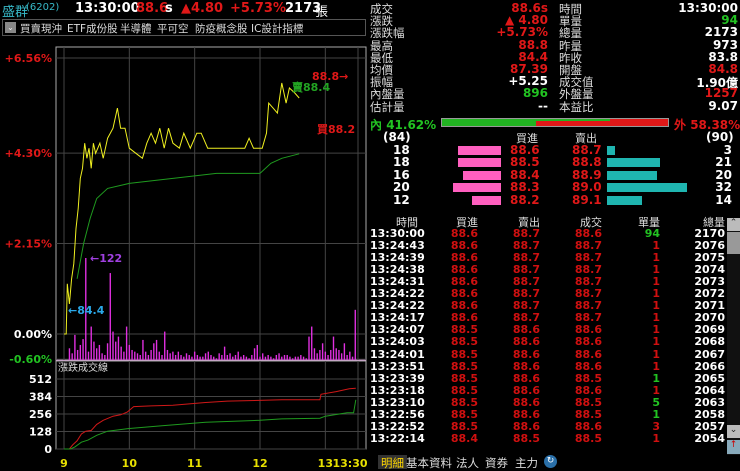 The width and height of the screenshot is (740, 471). What do you see at coordinates (526, 120) in the screenshot?
I see `inner-bar-prev` at bounding box center [526, 120].